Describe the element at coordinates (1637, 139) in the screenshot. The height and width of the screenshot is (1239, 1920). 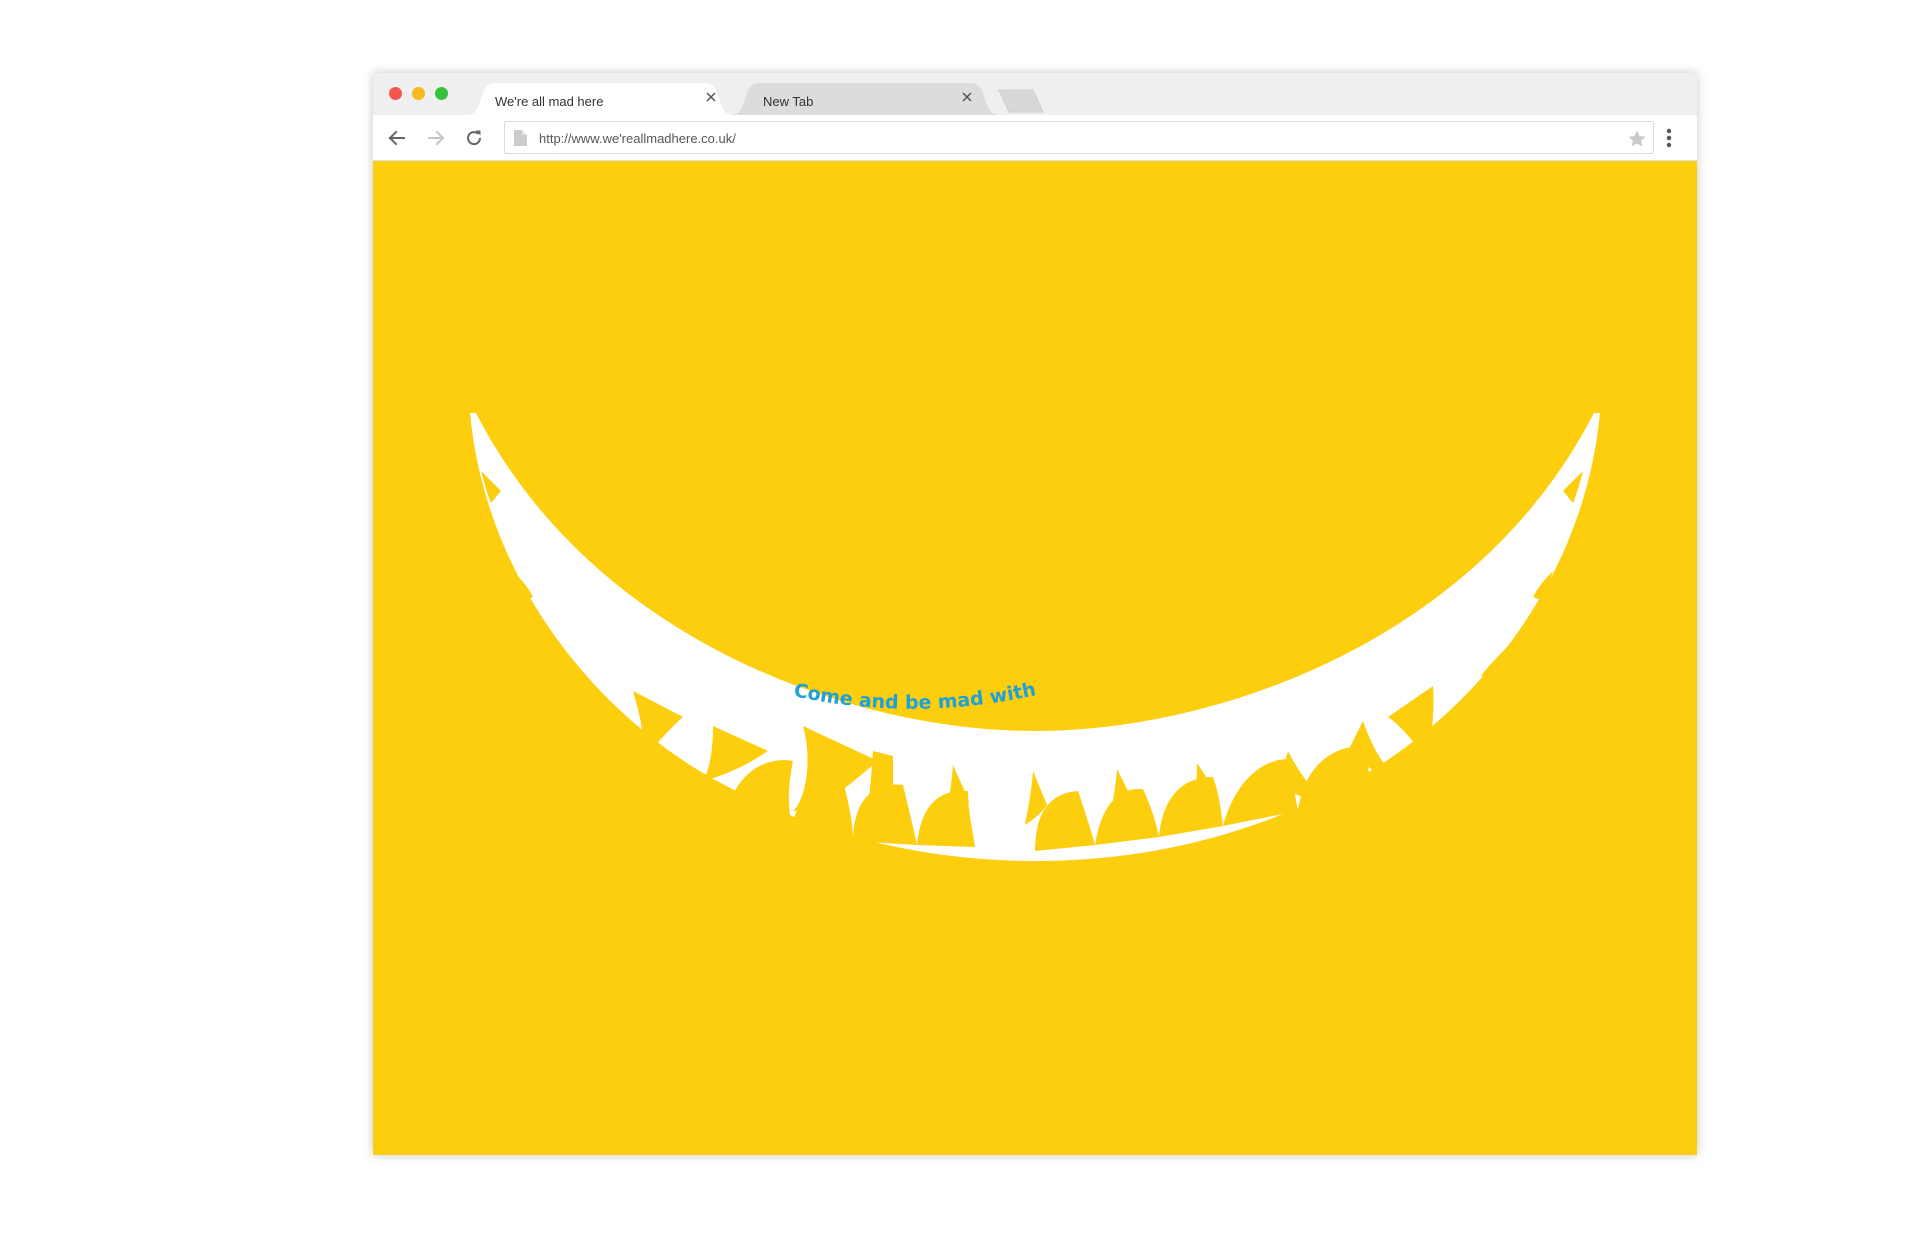
I see `bookmark-star-icon` at that location.